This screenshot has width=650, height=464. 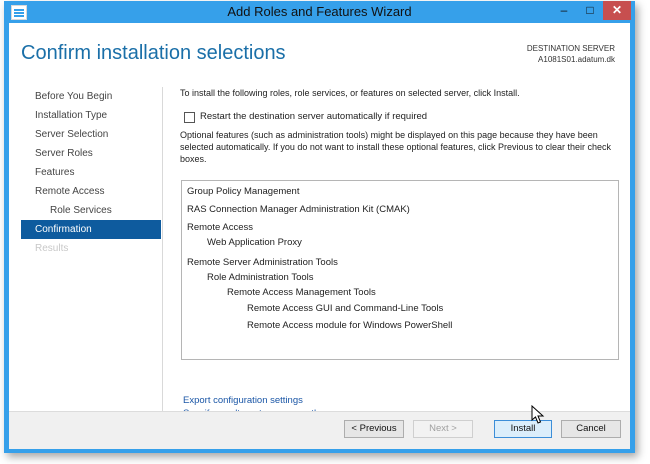 What do you see at coordinates (564, 10) in the screenshot?
I see `minimize-button: –` at bounding box center [564, 10].